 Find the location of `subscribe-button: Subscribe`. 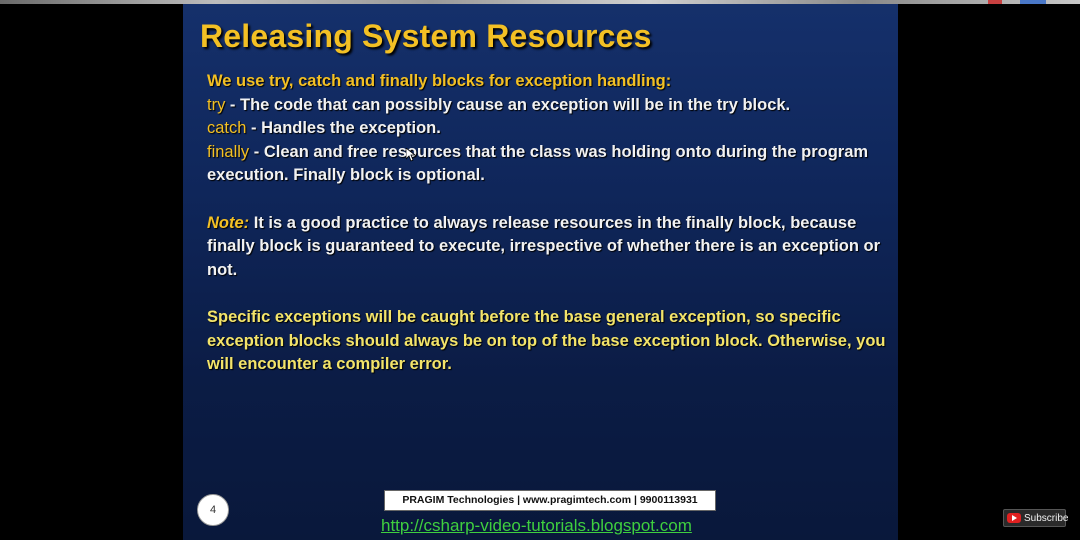

subscribe-button: Subscribe is located at coordinates (1036, 518).